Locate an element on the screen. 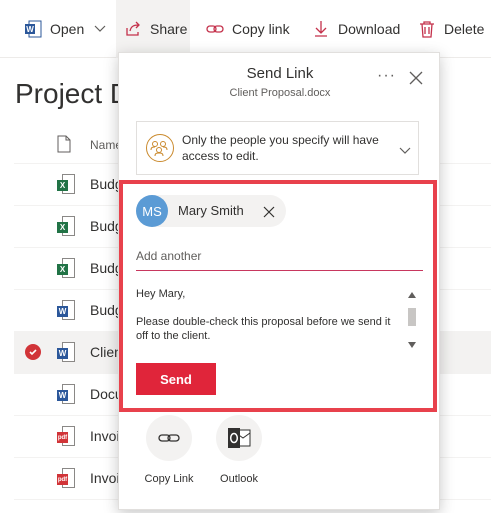 The width and height of the screenshot is (491, 513). copy-link-option-label: Copy Link is located at coordinates (169, 479).